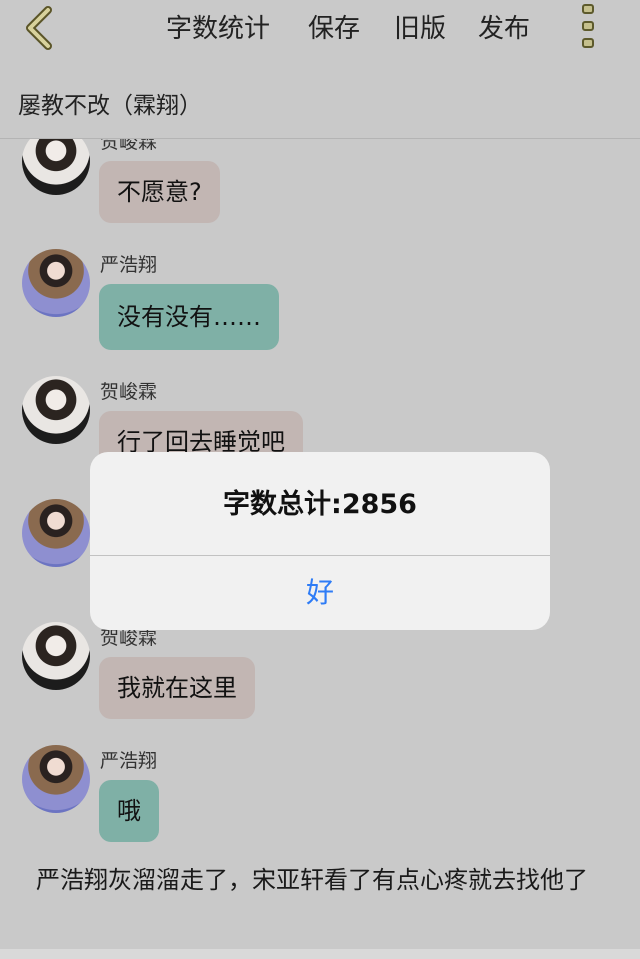 Image resolution: width=640 pixels, height=959 pixels. I want to click on message-bubble: 不愿意?, so click(159, 192).